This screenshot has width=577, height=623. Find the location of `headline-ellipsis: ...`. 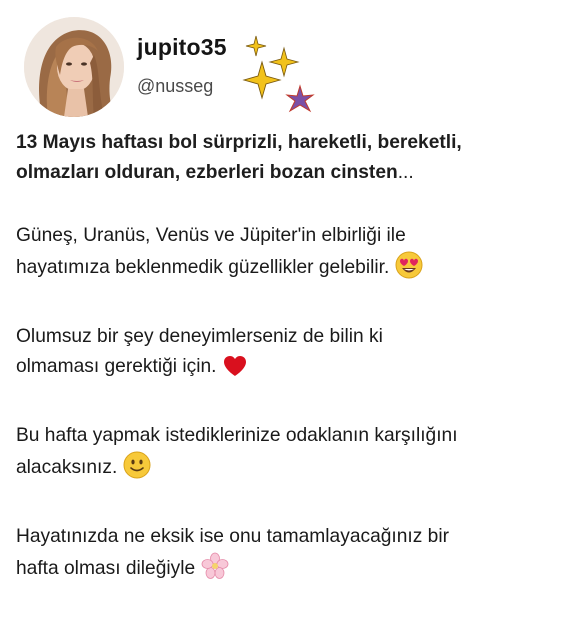

headline-ellipsis: ... is located at coordinates (405, 172).